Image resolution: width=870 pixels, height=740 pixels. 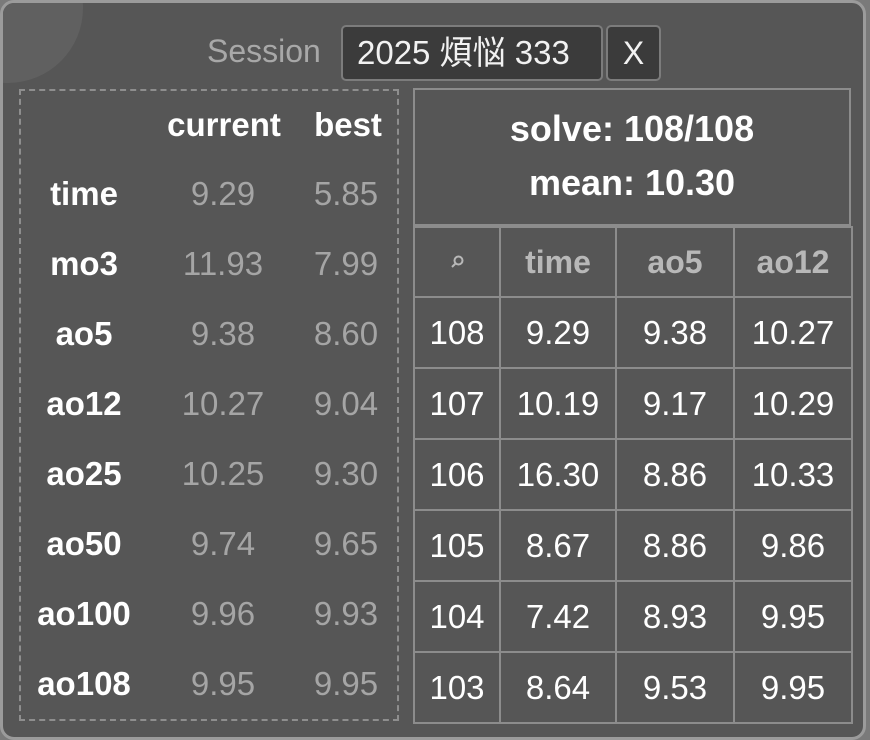 I want to click on stats-row-ao108: ao108 9.95 9.95, so click(x=209, y=684).